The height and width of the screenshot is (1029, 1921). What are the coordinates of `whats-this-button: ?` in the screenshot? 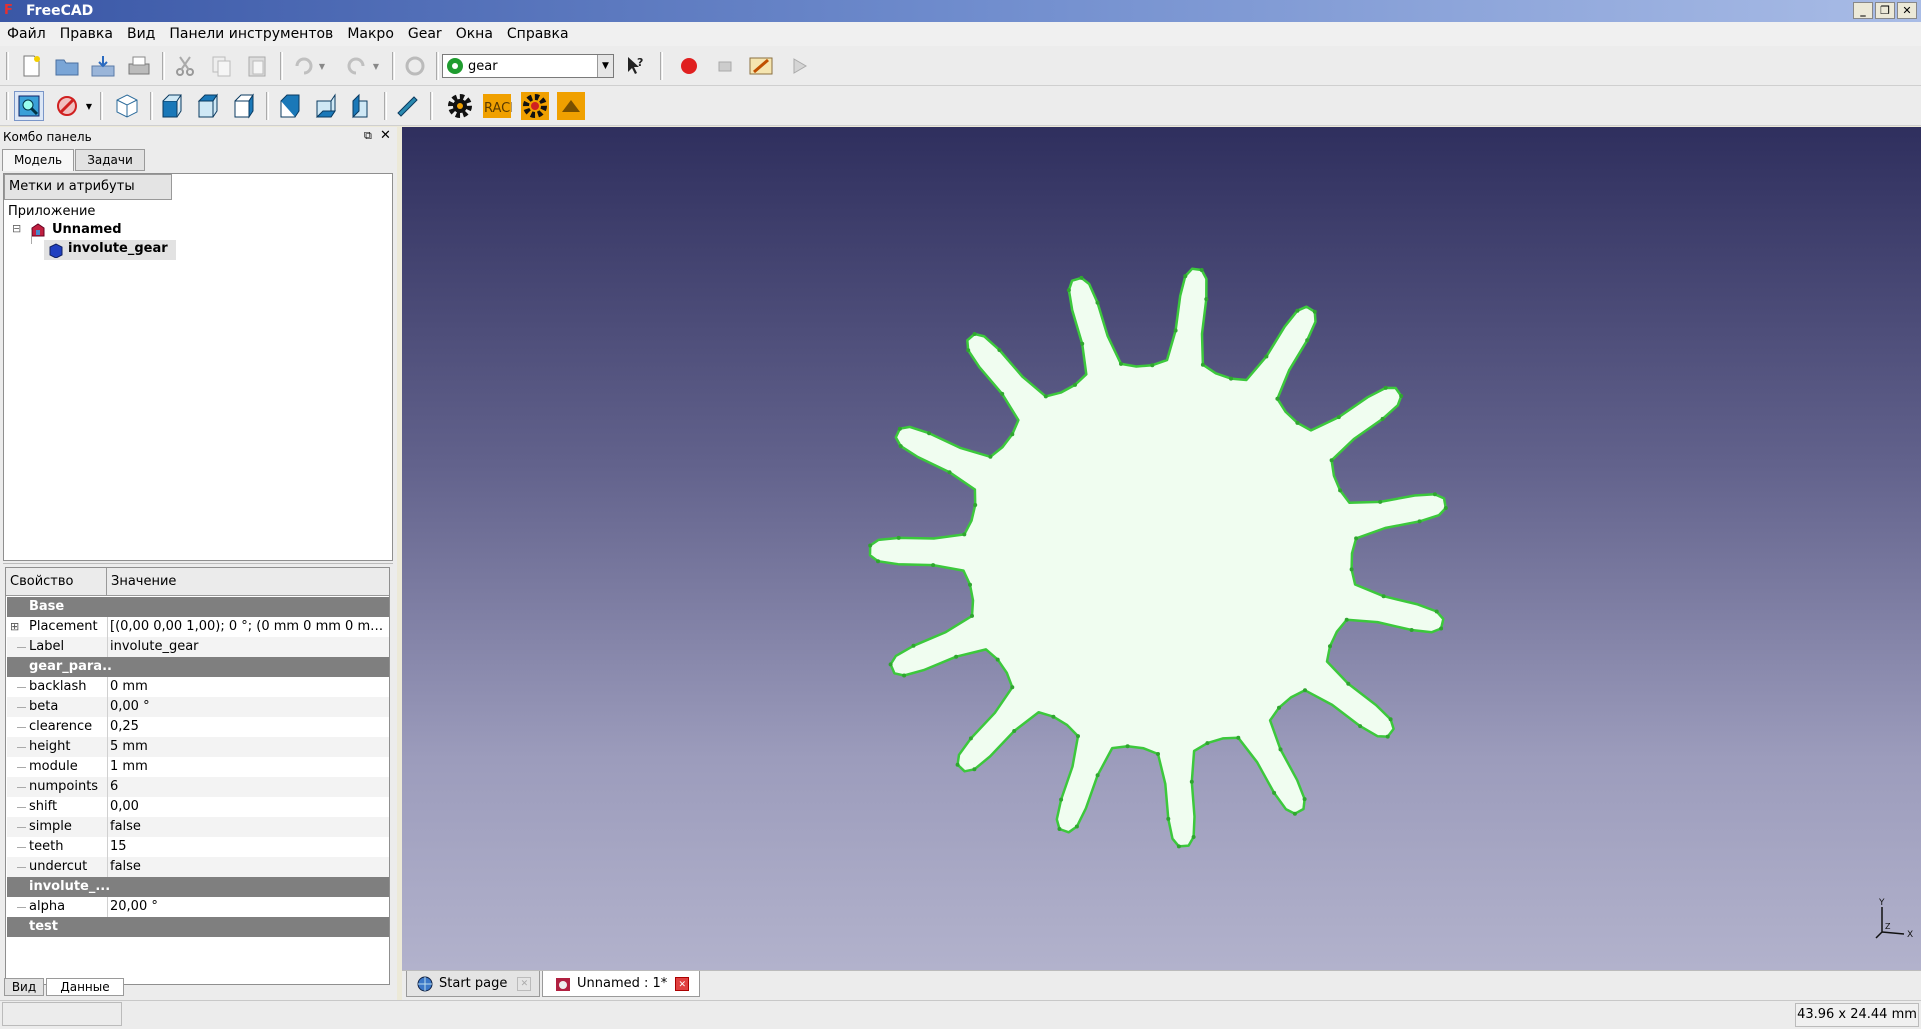 It's located at (635, 66).